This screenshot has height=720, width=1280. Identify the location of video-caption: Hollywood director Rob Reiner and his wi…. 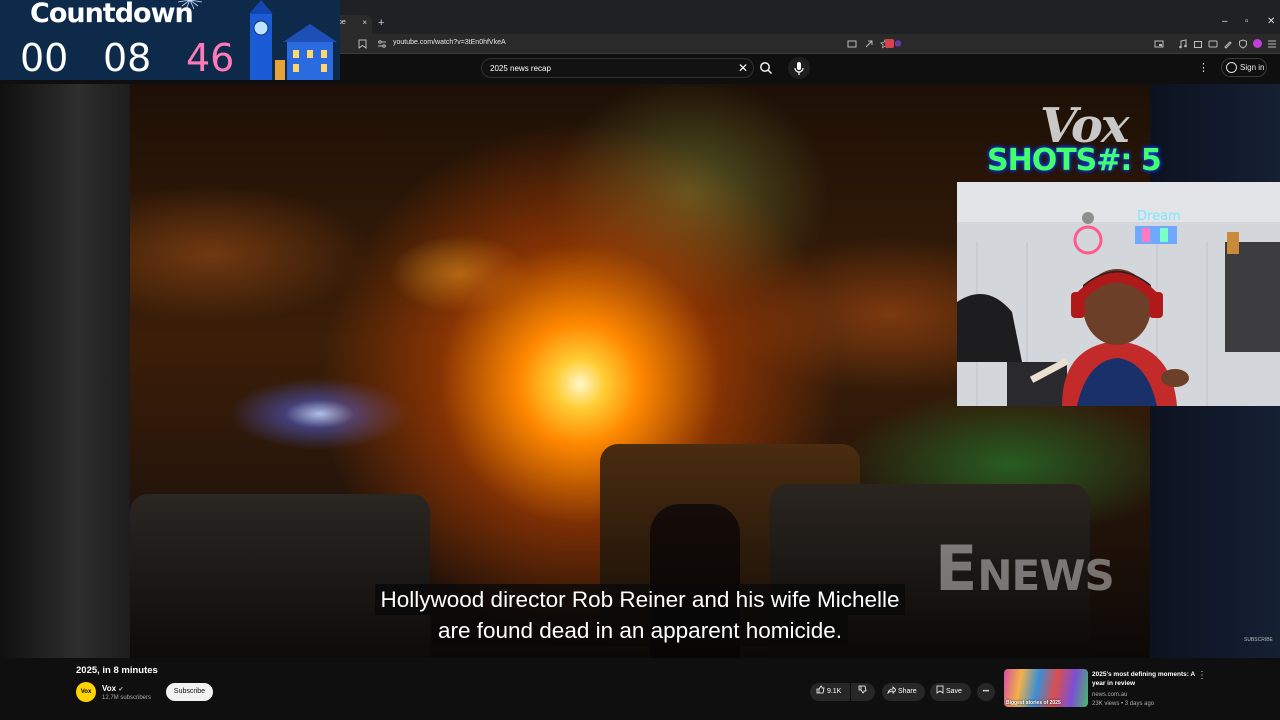
(640, 615).